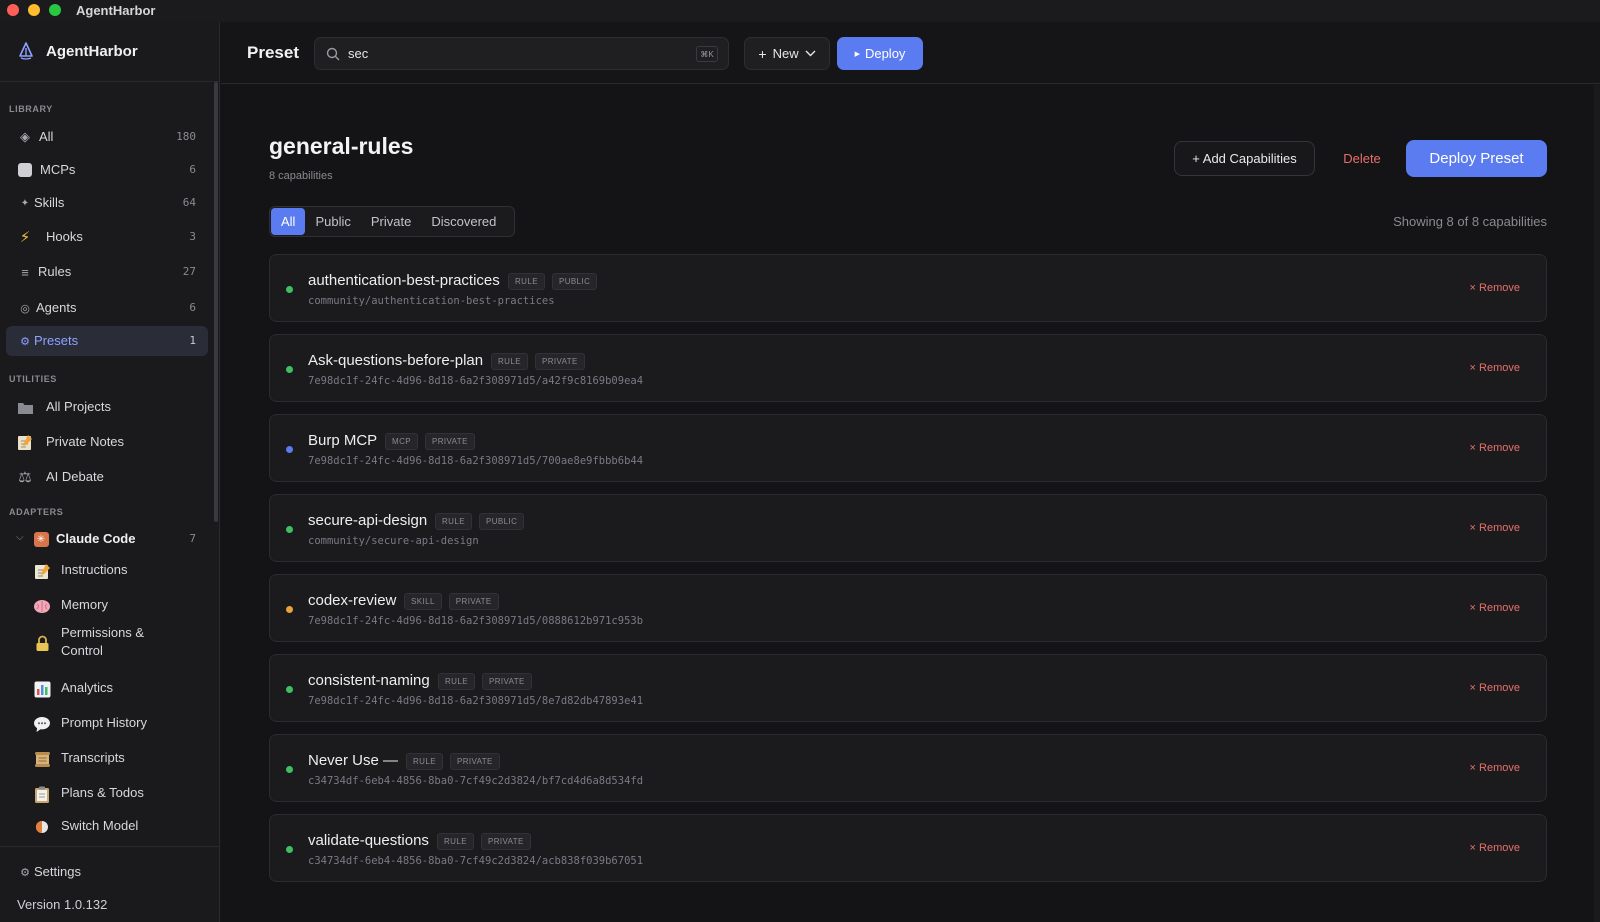 Image resolution: width=1600 pixels, height=922 pixels. I want to click on capability-tags: SKILL PRIVATE, so click(451, 601).